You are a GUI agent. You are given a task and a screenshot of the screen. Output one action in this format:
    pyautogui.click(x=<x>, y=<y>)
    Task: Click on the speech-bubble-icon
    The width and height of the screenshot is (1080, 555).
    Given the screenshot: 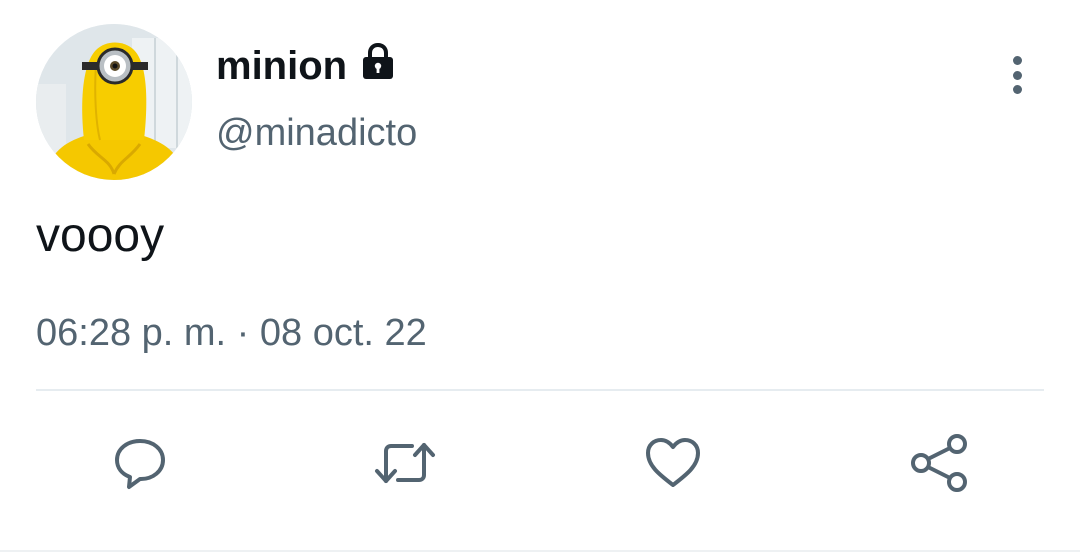 What is the action you would take?
    pyautogui.click(x=140, y=464)
    